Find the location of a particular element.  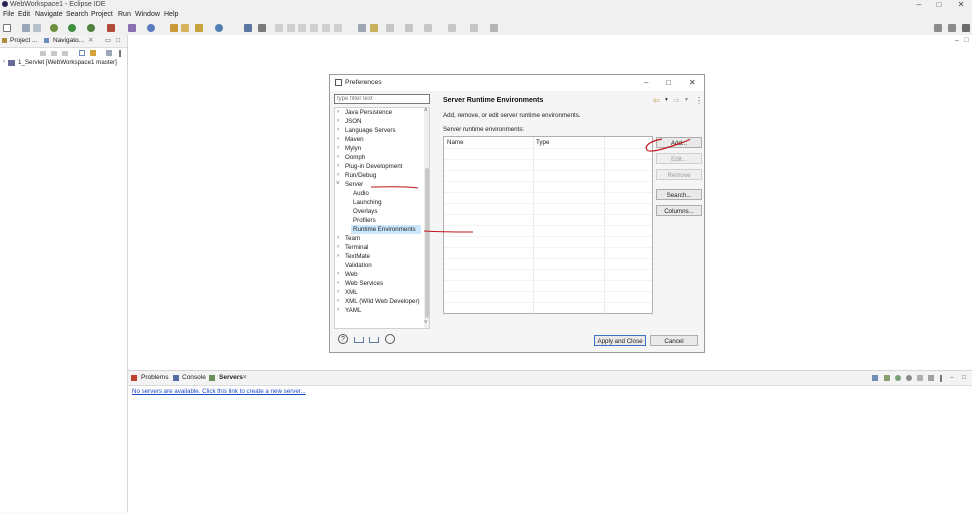

resume-icon is located at coordinates (279, 28).